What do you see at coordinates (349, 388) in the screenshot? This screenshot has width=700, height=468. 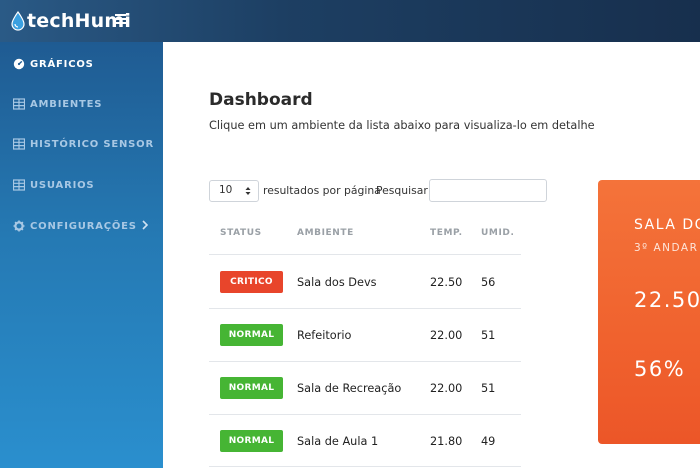 I see `table-cell-ambiente: Sala de Recreação` at bounding box center [349, 388].